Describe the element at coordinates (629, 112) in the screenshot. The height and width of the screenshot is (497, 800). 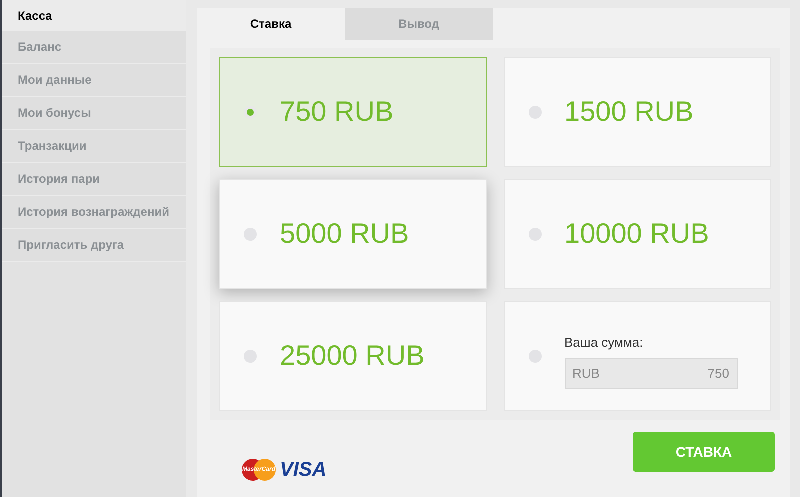
I see `amount-label: 1500 RUB` at that location.